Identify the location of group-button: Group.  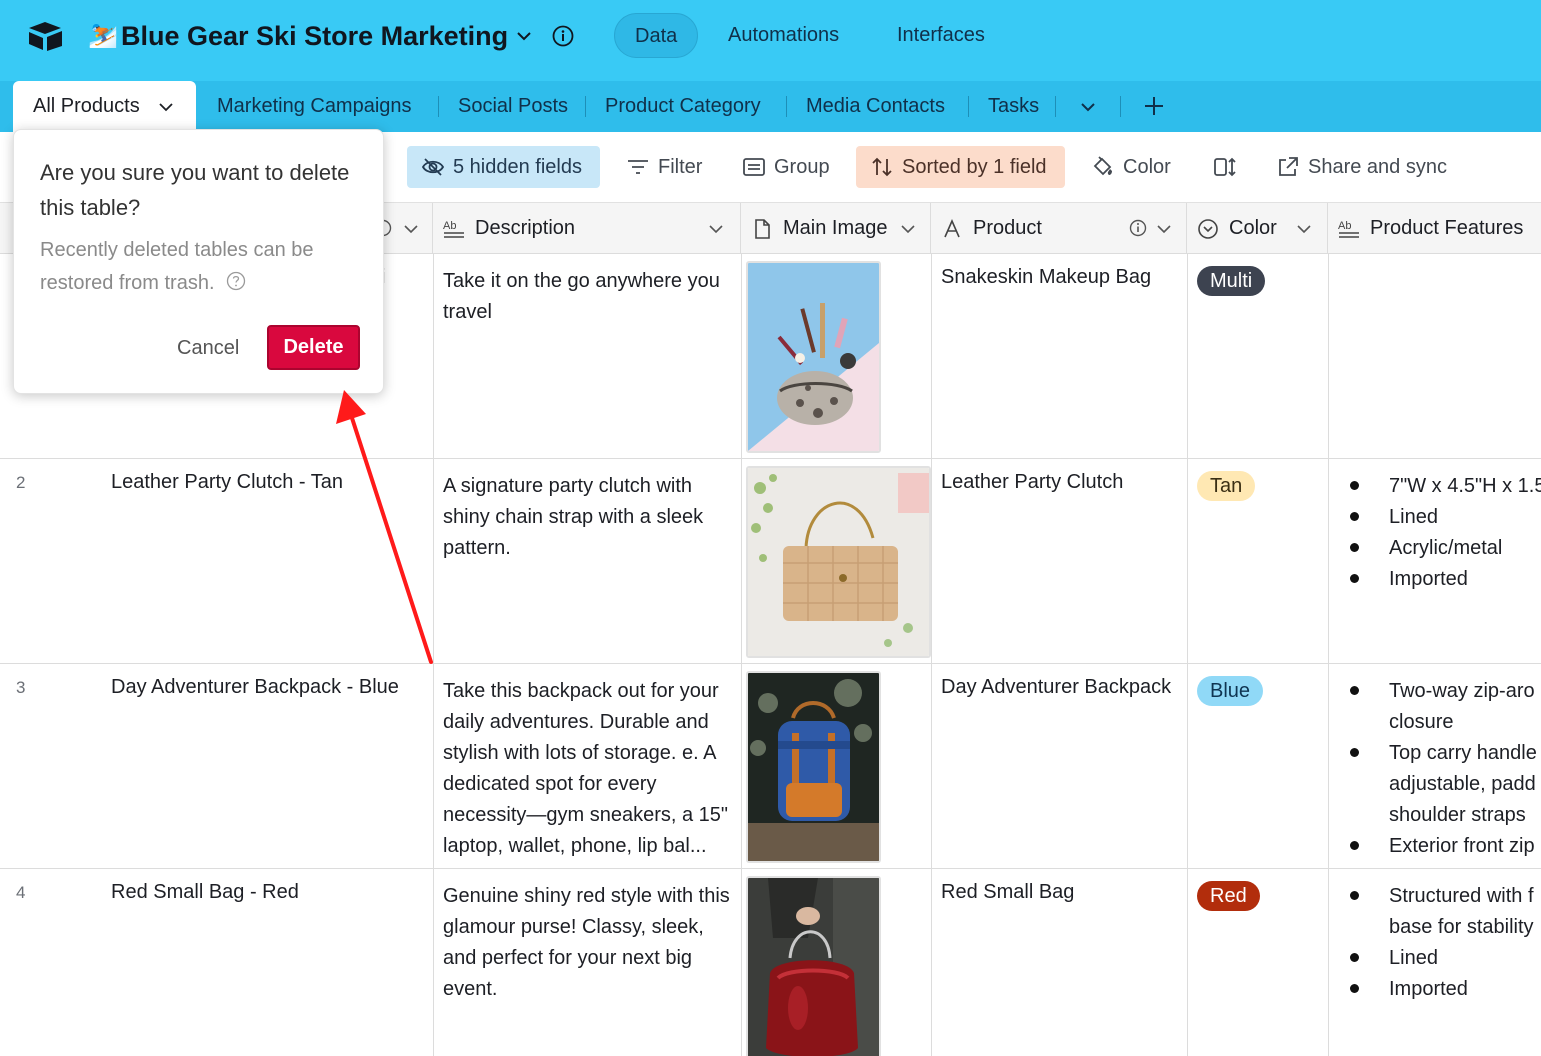
(785, 167).